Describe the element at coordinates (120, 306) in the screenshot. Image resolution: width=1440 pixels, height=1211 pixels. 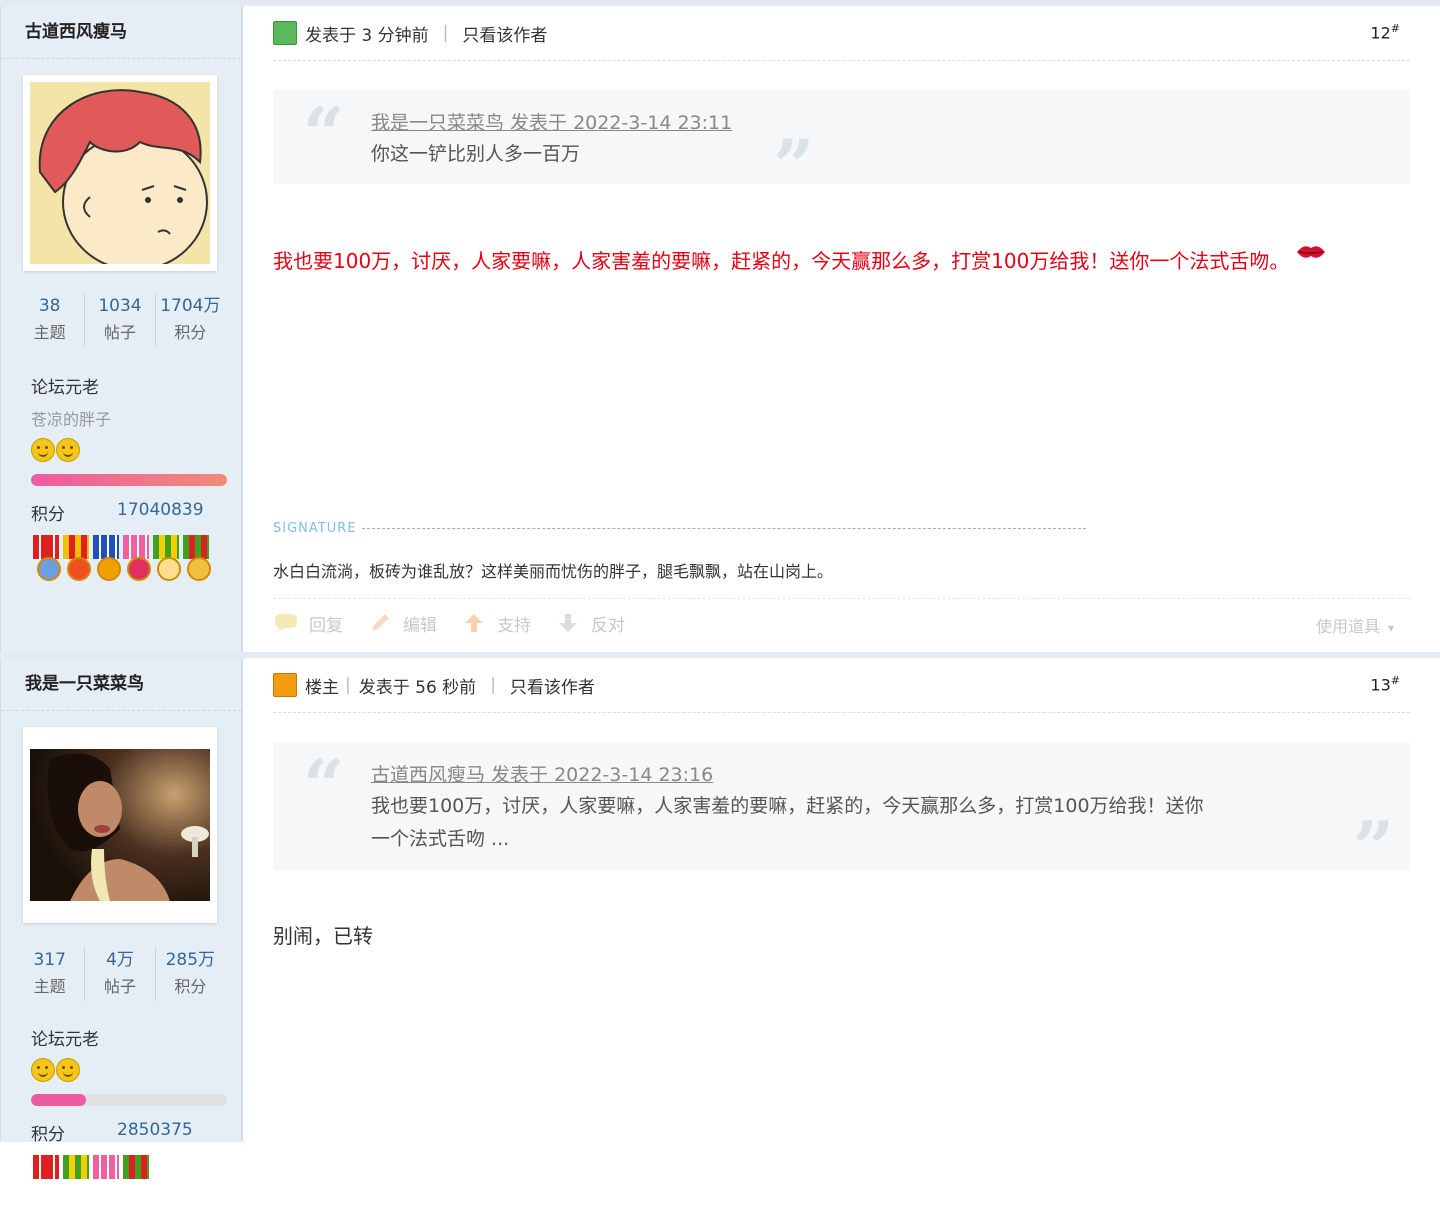
I see `stat-posts-value: 1034` at that location.